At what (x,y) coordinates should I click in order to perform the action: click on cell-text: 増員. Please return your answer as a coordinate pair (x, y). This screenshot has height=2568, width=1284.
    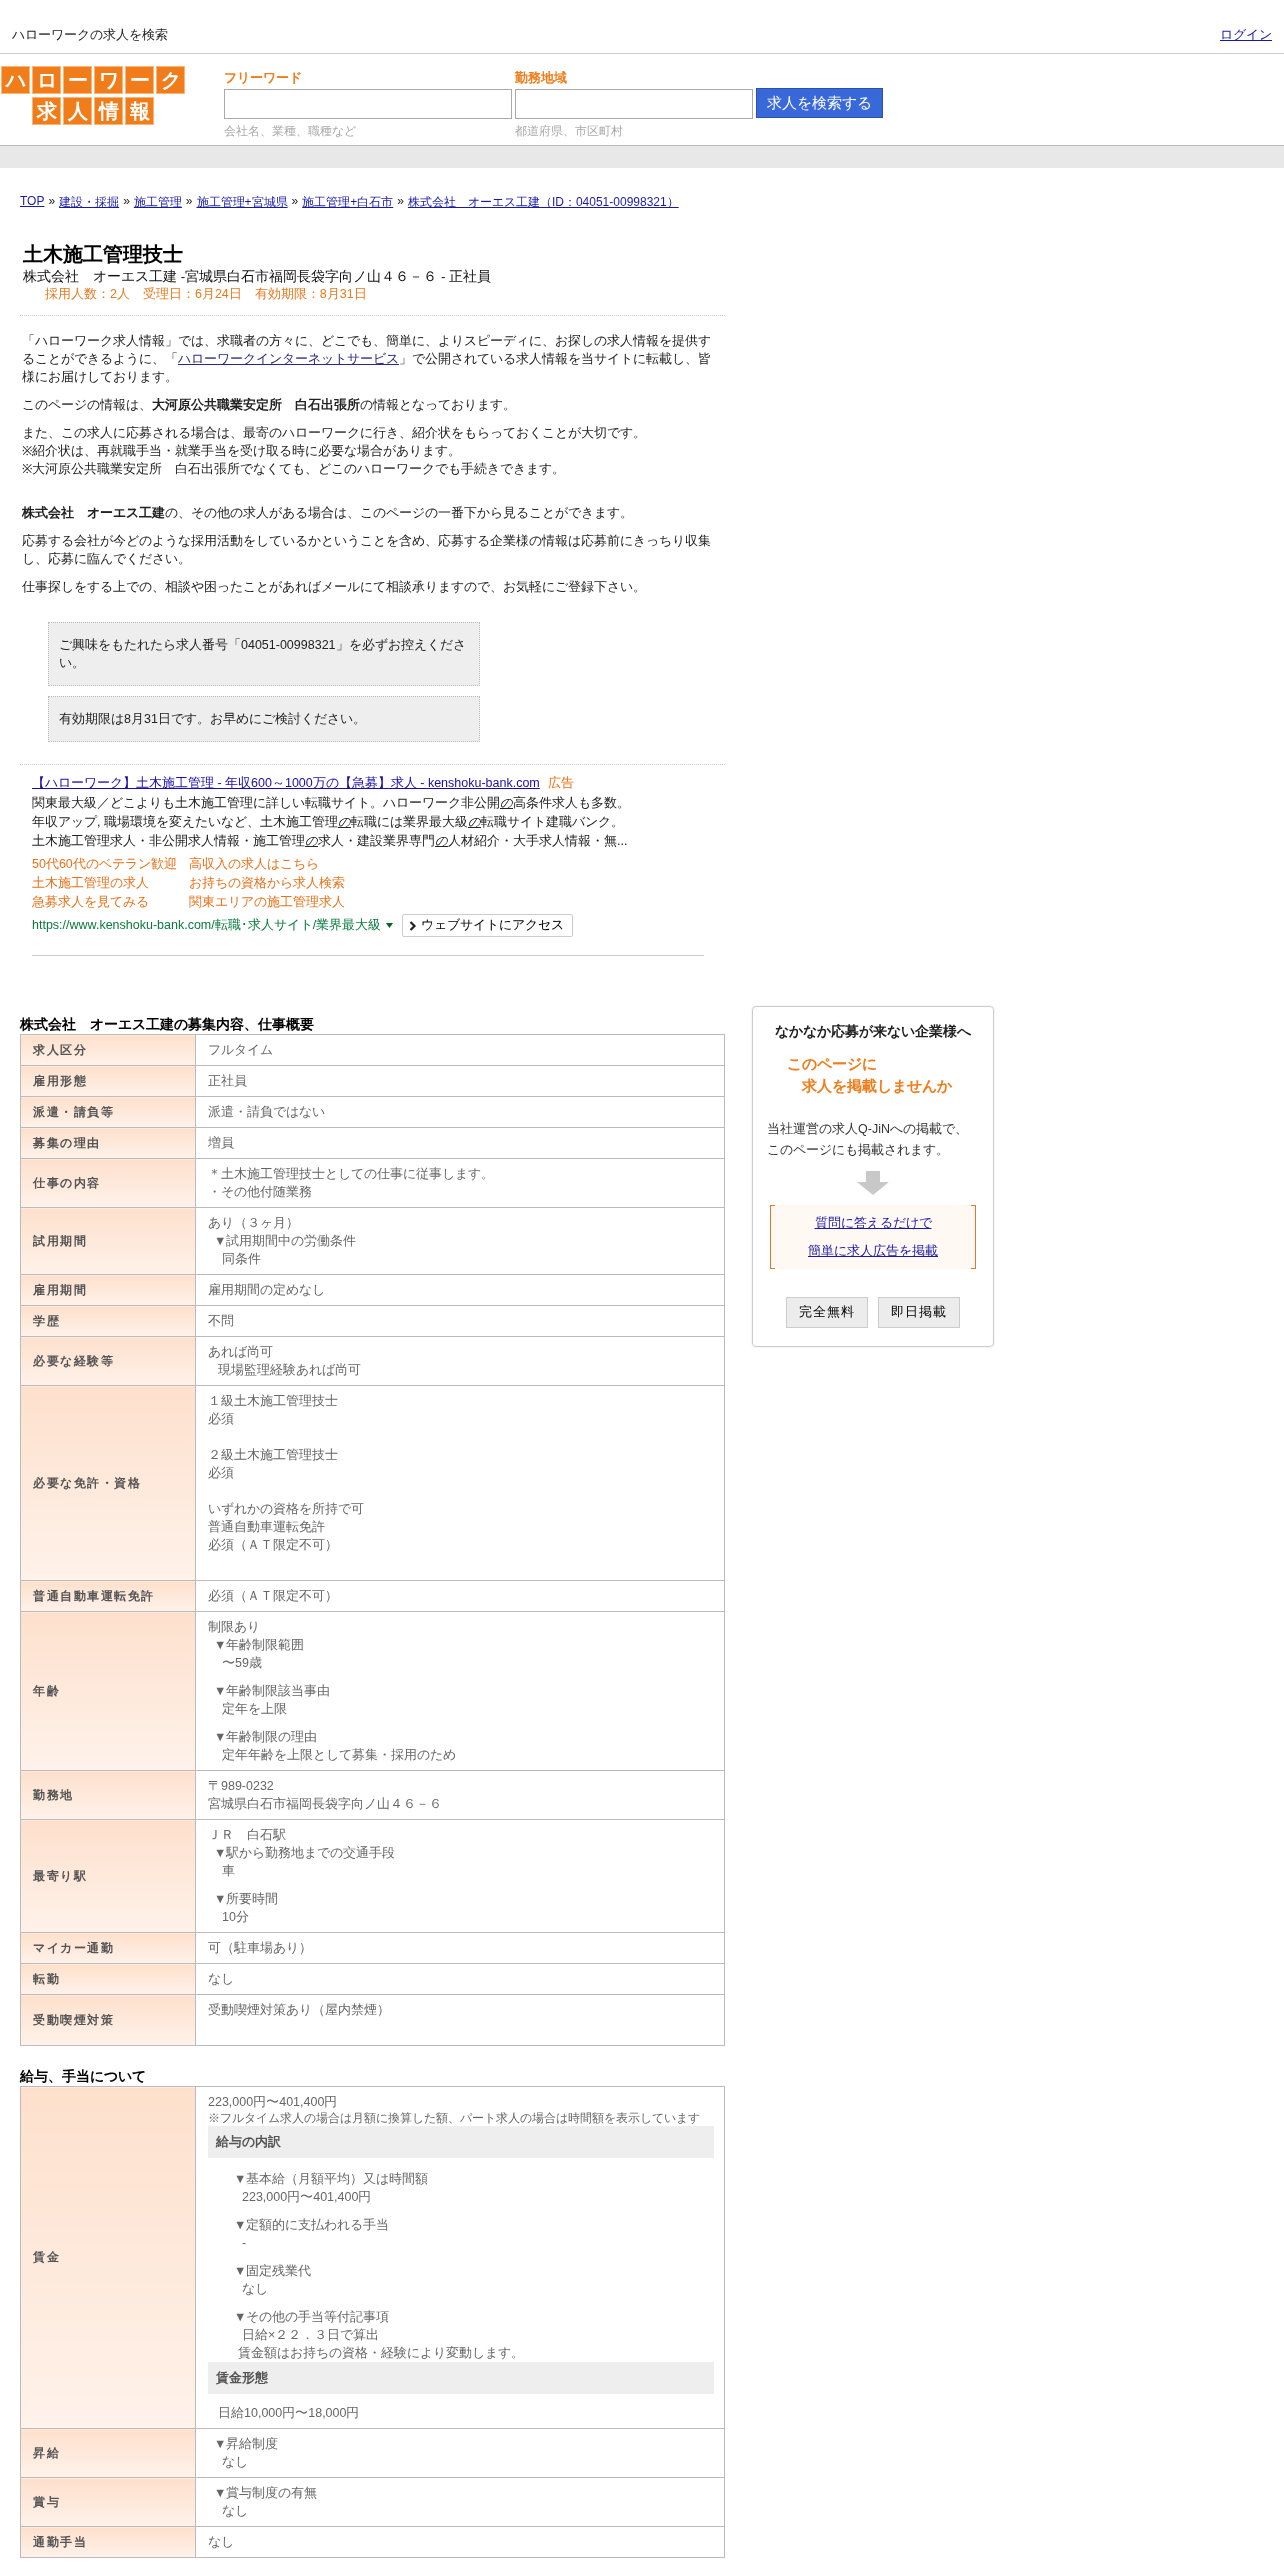
    Looking at the image, I should click on (221, 1143).